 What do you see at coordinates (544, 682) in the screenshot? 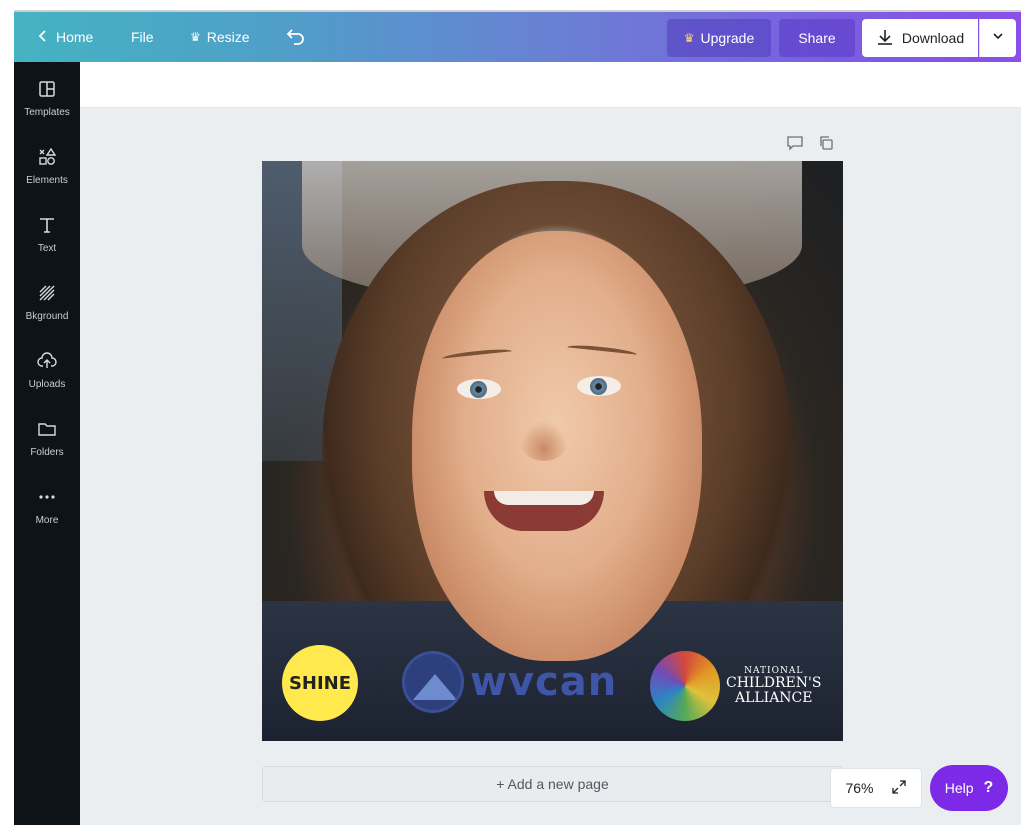
I see `wvcan-logo-text: wvcan` at bounding box center [544, 682].